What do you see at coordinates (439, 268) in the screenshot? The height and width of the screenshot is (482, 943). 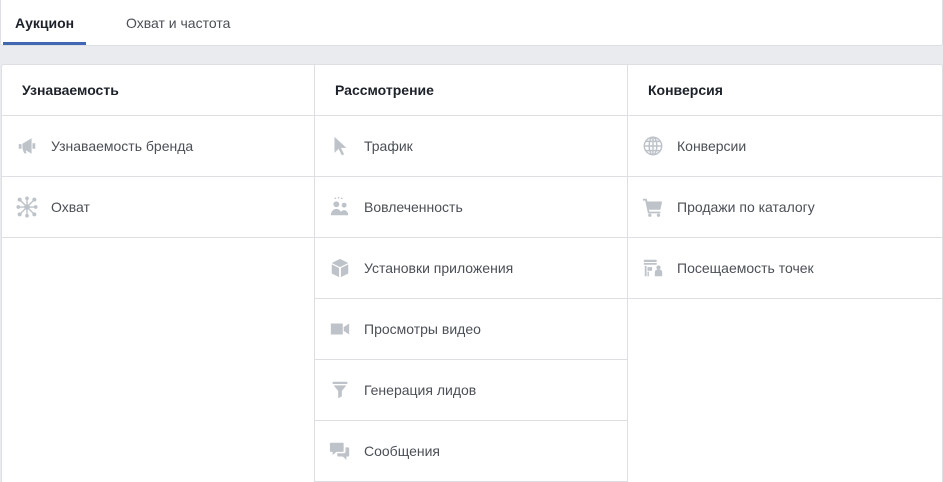 I see `objective-label: Установки приложения` at bounding box center [439, 268].